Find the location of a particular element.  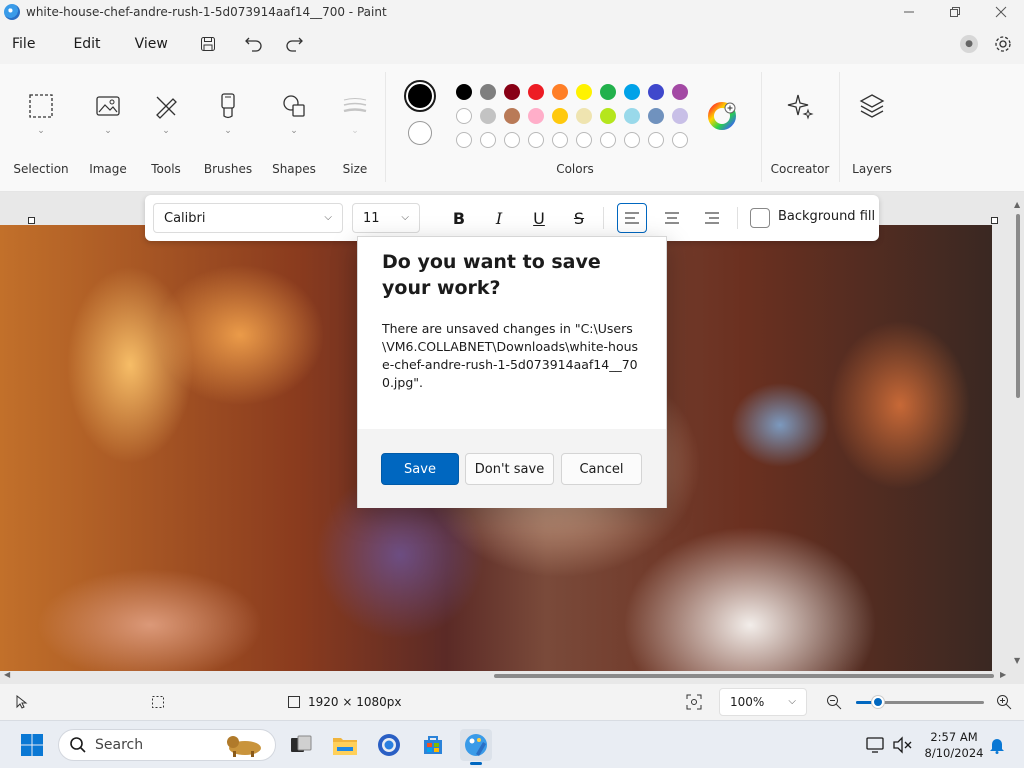

menu-view: View is located at coordinates (151, 44).